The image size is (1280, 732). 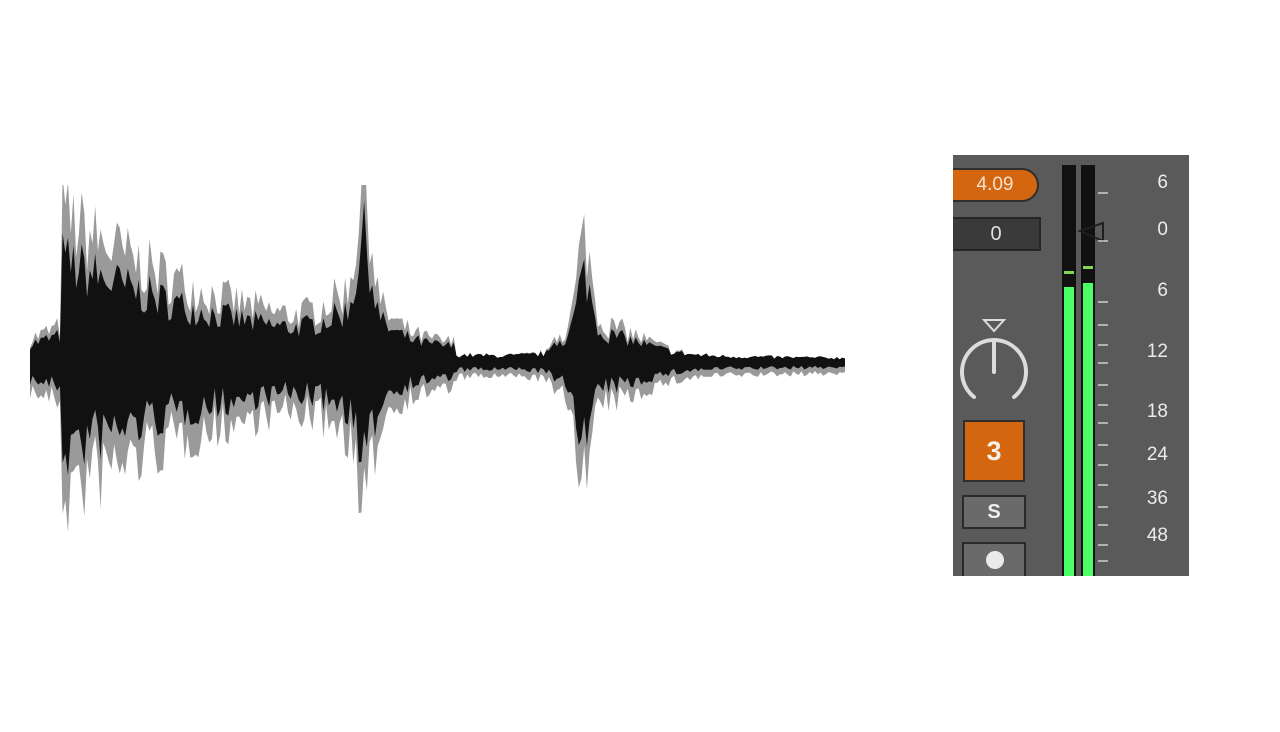 What do you see at coordinates (1157, 351) in the screenshot?
I see `meter-scale-label: 12` at bounding box center [1157, 351].